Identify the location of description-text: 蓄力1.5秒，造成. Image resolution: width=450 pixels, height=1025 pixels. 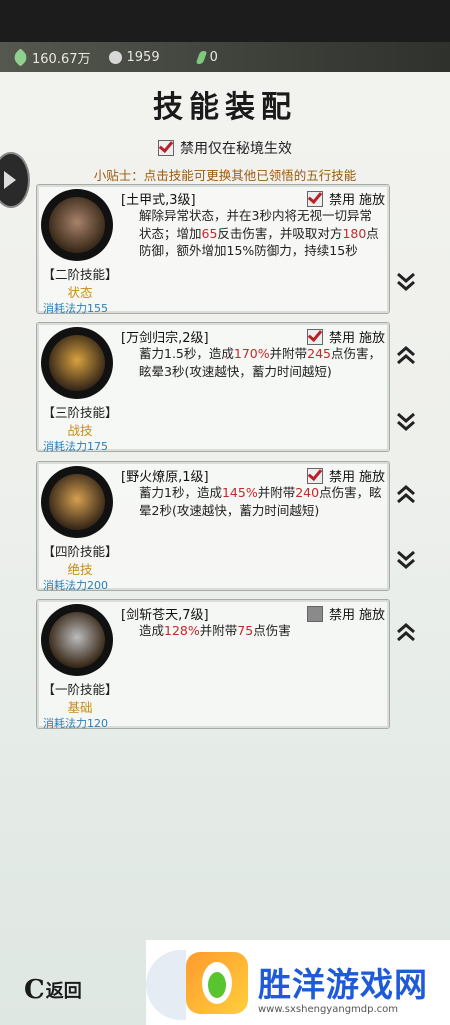
(186, 353).